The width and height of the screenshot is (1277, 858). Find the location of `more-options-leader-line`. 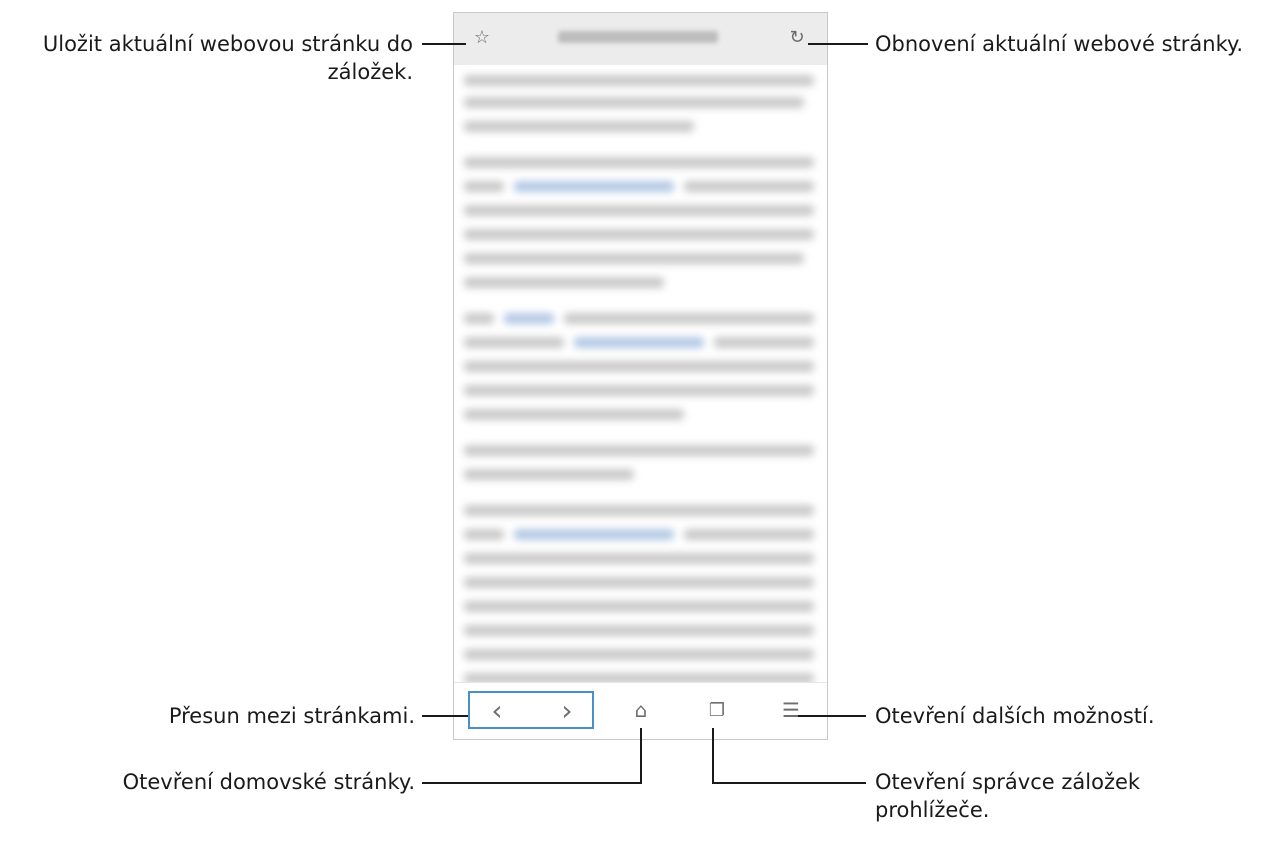

more-options-leader-line is located at coordinates (832, 716).